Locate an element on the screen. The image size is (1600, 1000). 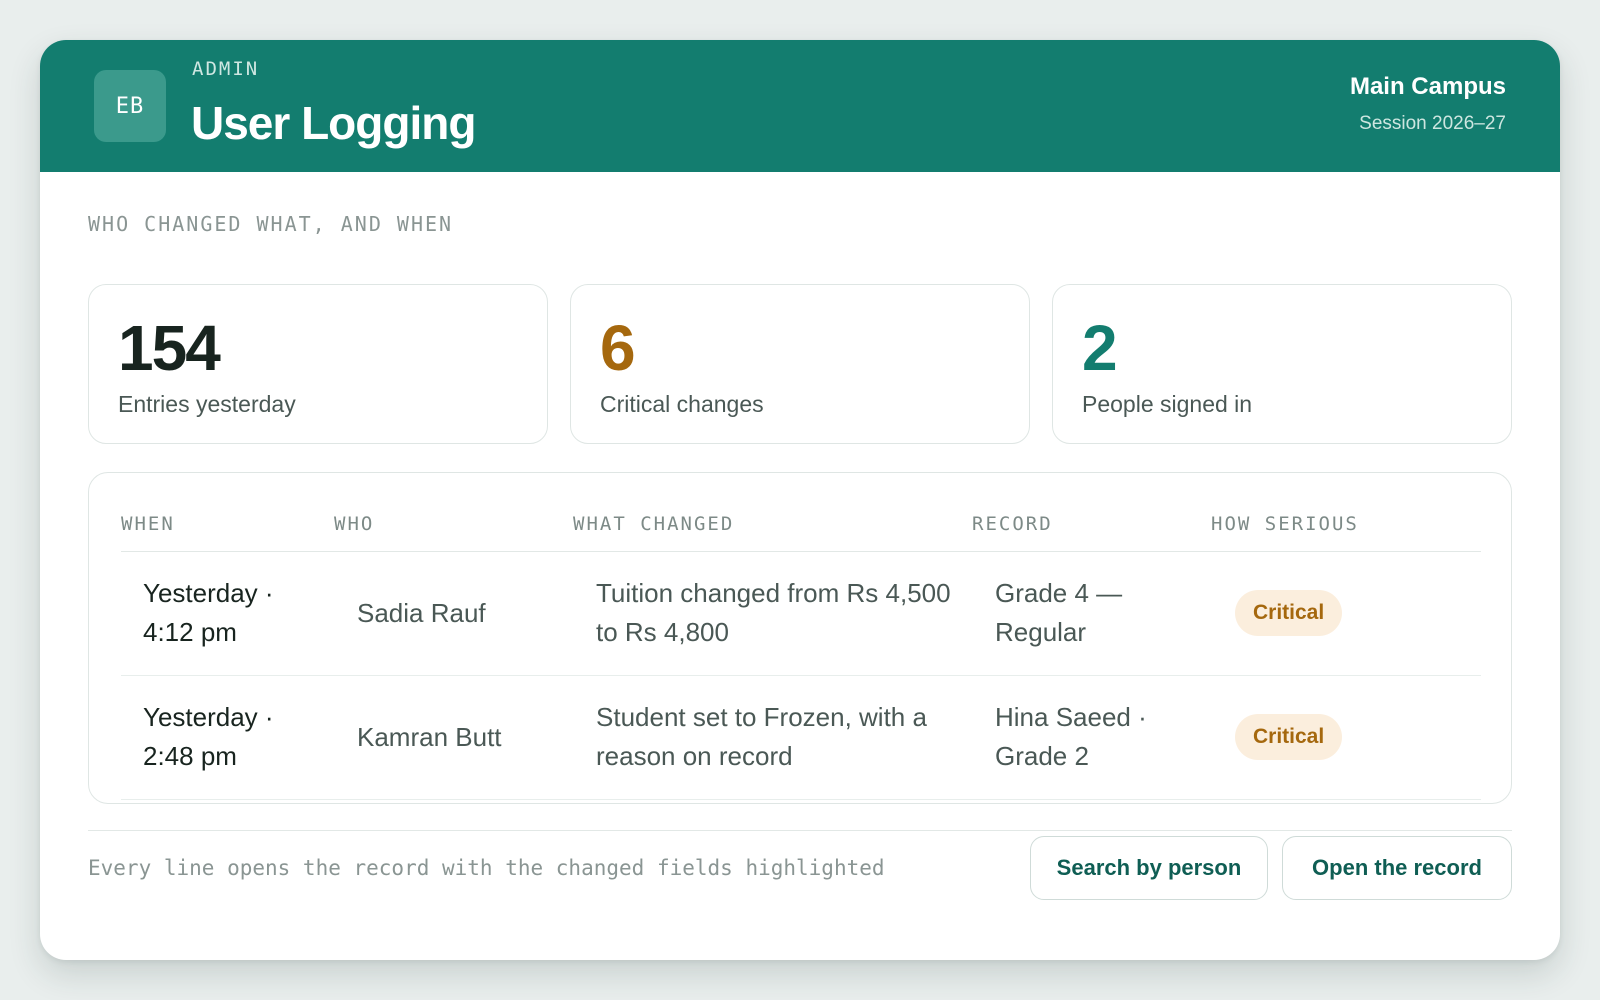
session-label: Session 2026–27 is located at coordinates (1432, 123).